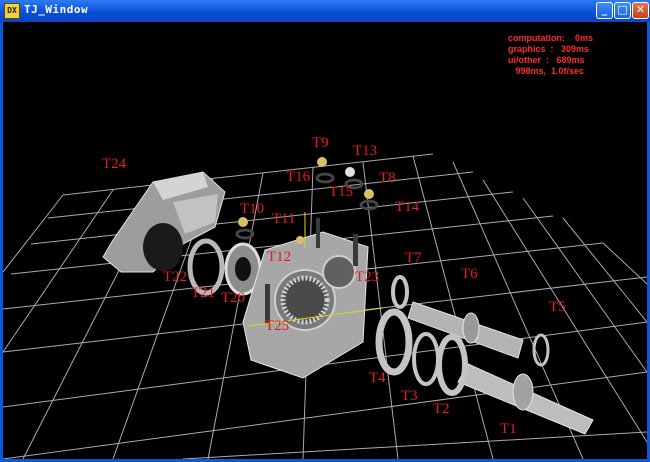  I want to click on label-t15: T15, so click(341, 192).